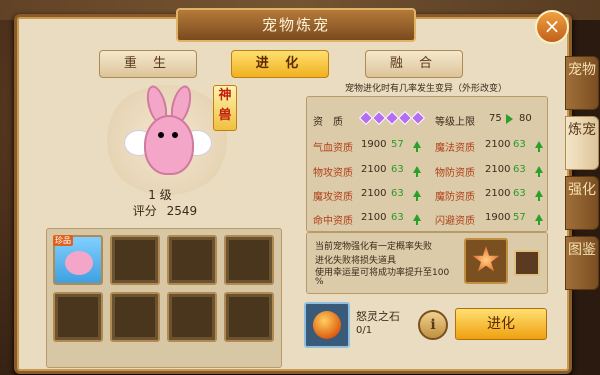 Image resolution: width=600 pixels, height=375 pixels. I want to click on material-slot, so click(327, 325).